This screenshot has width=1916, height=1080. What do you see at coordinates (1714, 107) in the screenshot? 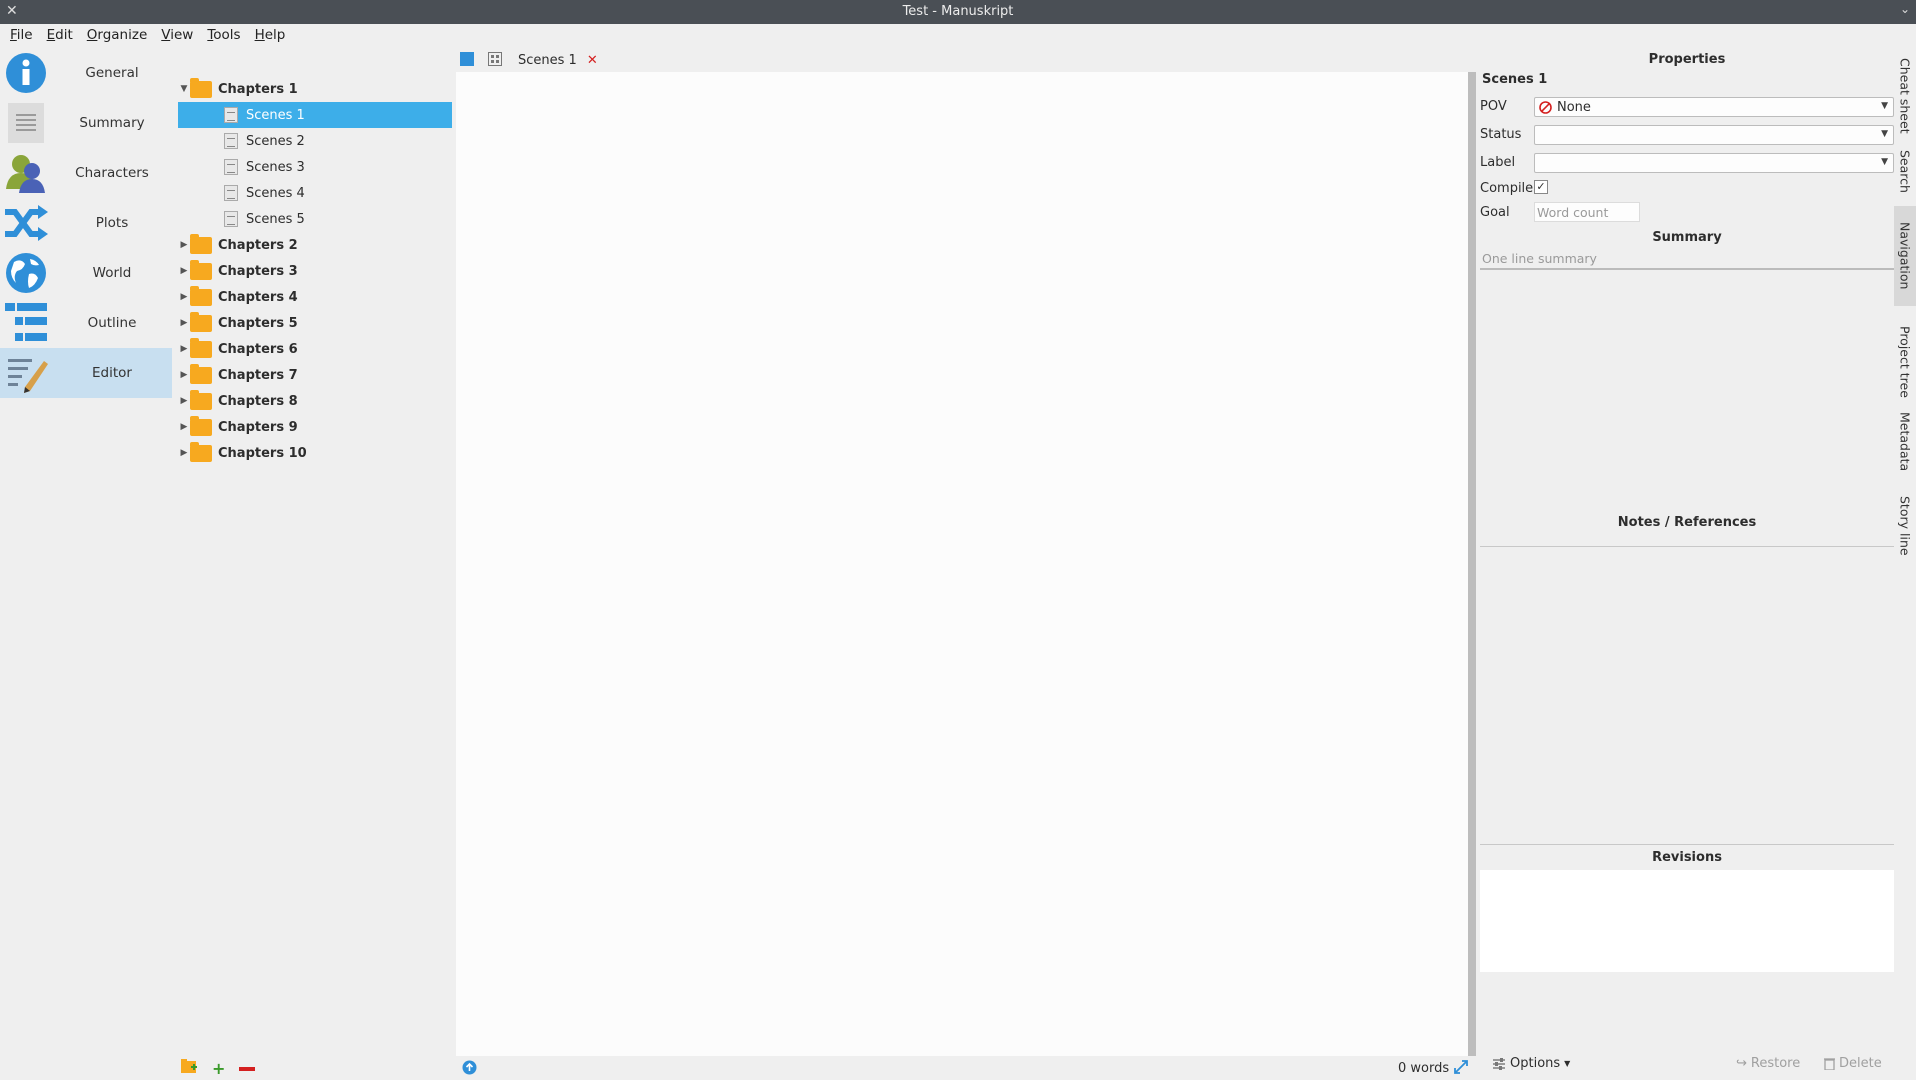
I see `pov-select: None ▼` at bounding box center [1714, 107].